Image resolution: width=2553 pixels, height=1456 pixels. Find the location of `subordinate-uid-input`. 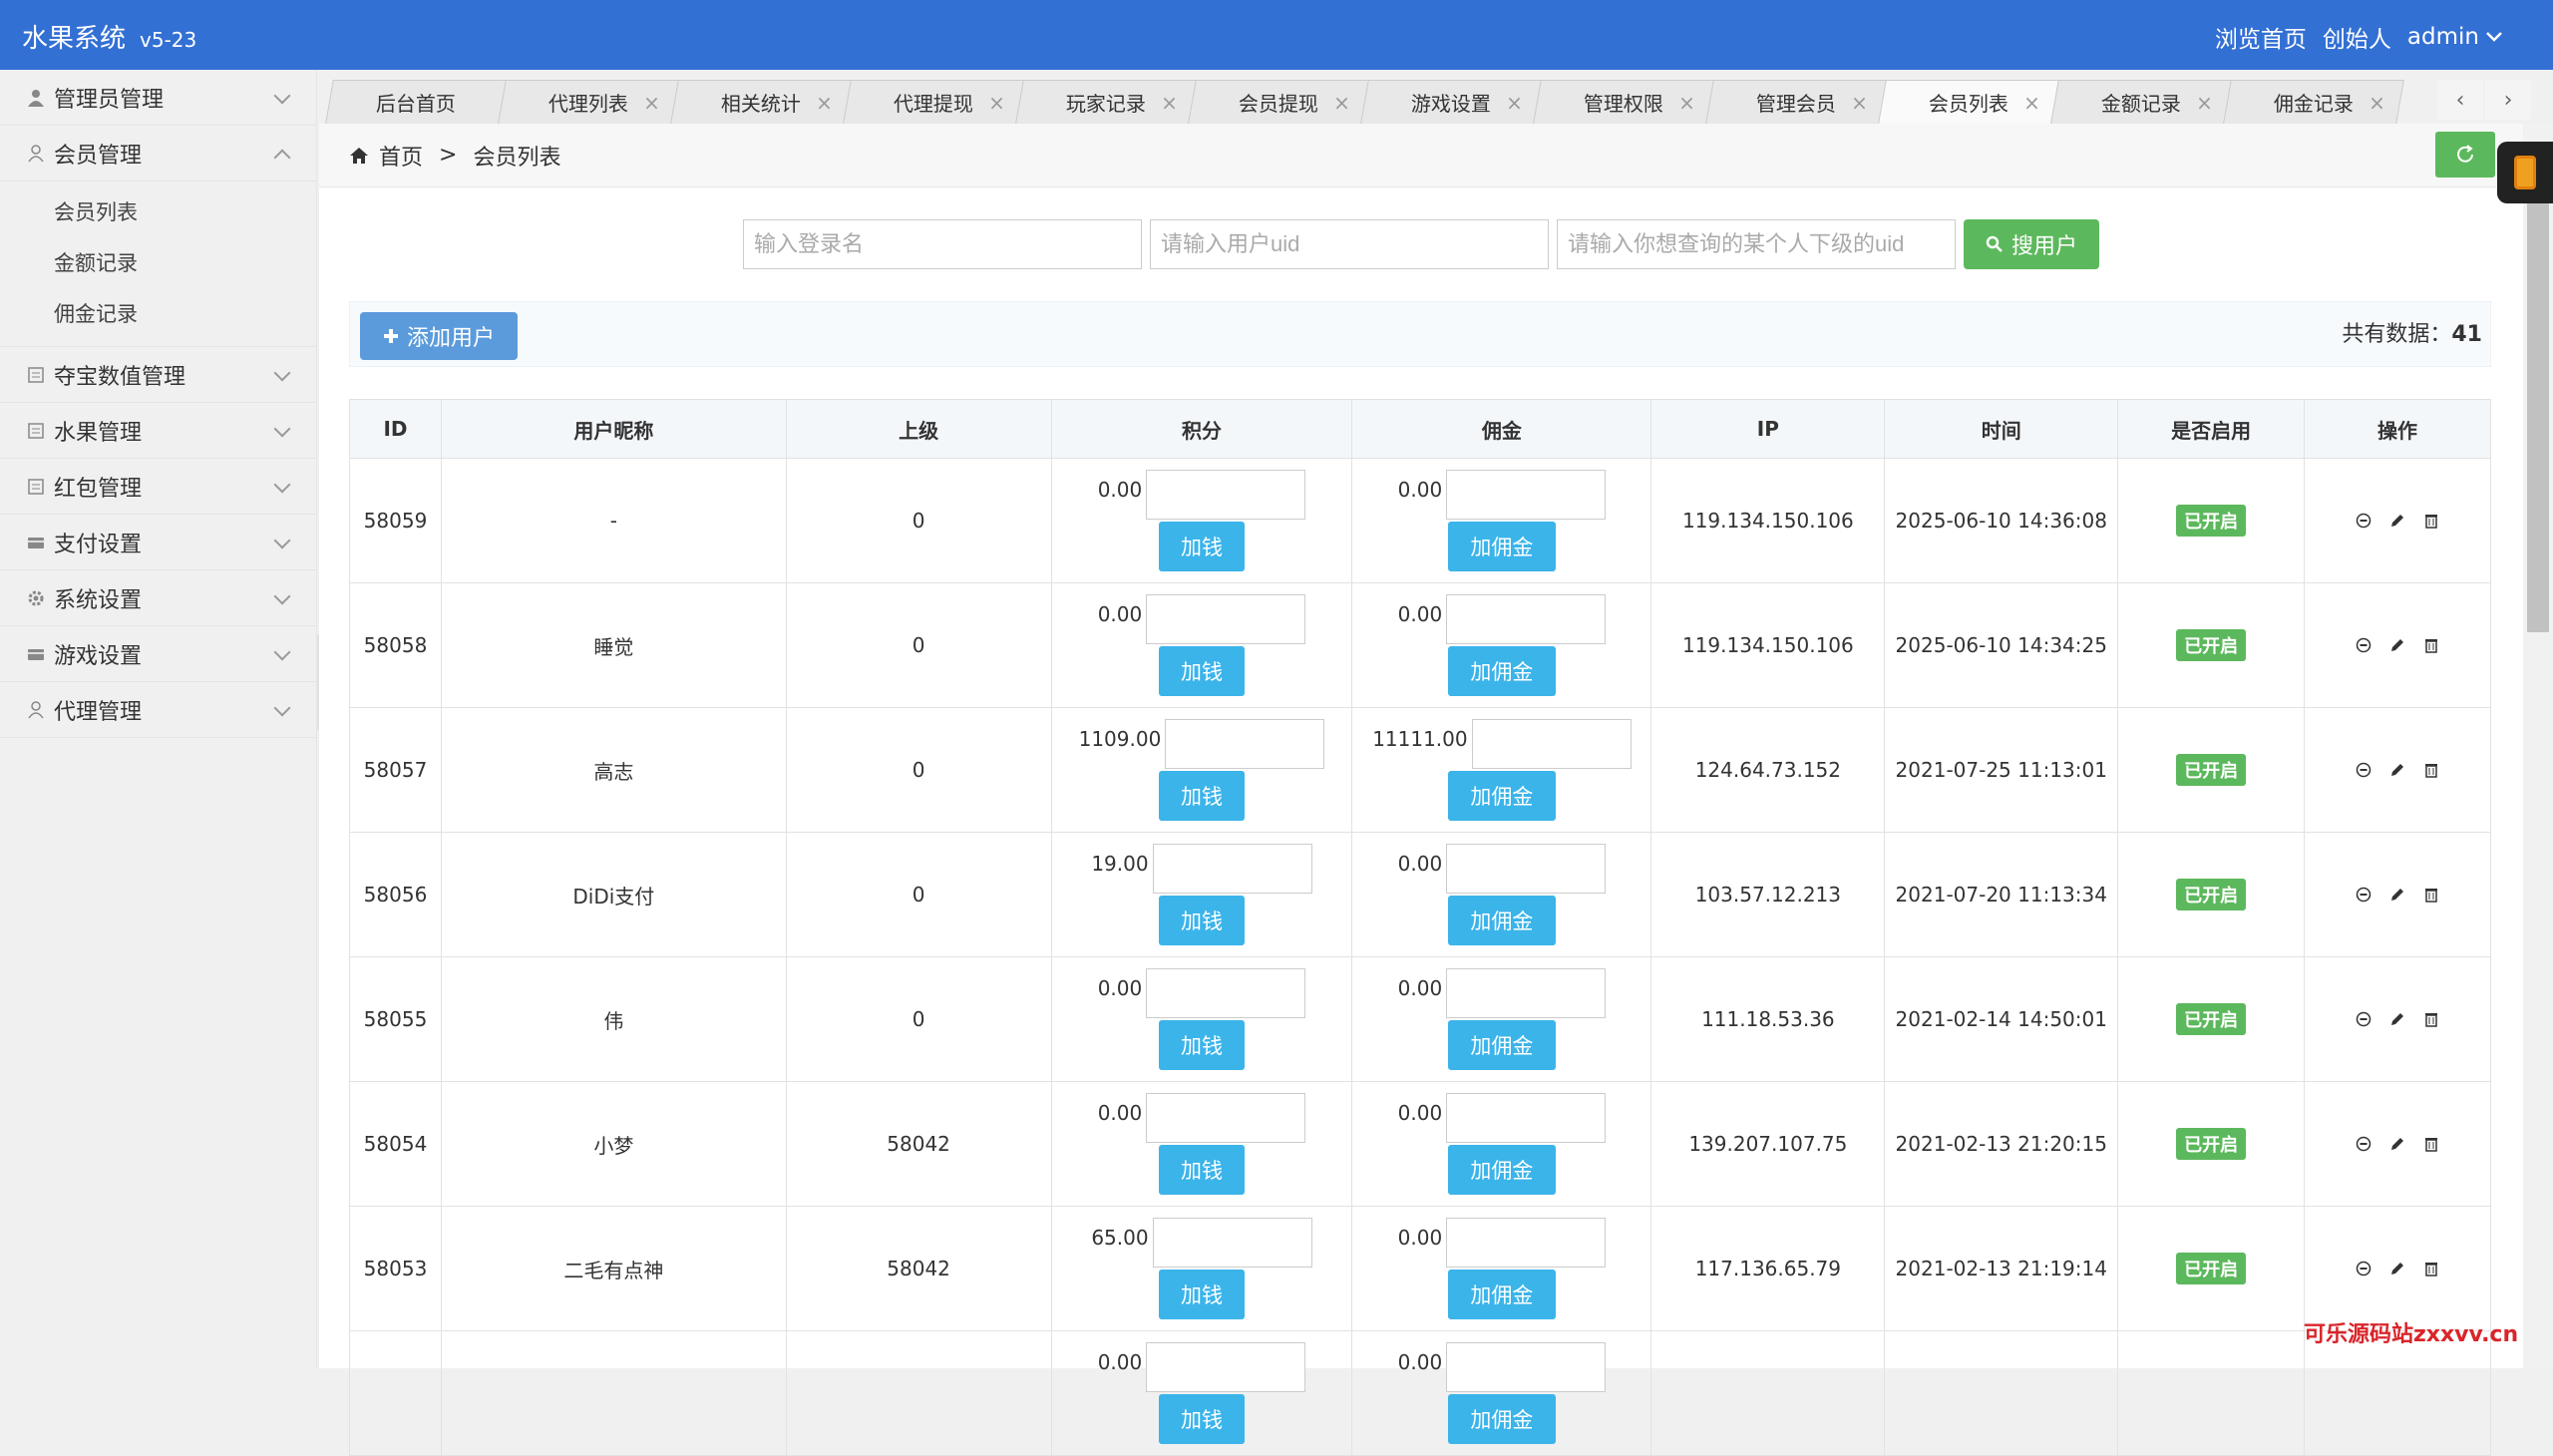

subordinate-uid-input is located at coordinates (1757, 244).